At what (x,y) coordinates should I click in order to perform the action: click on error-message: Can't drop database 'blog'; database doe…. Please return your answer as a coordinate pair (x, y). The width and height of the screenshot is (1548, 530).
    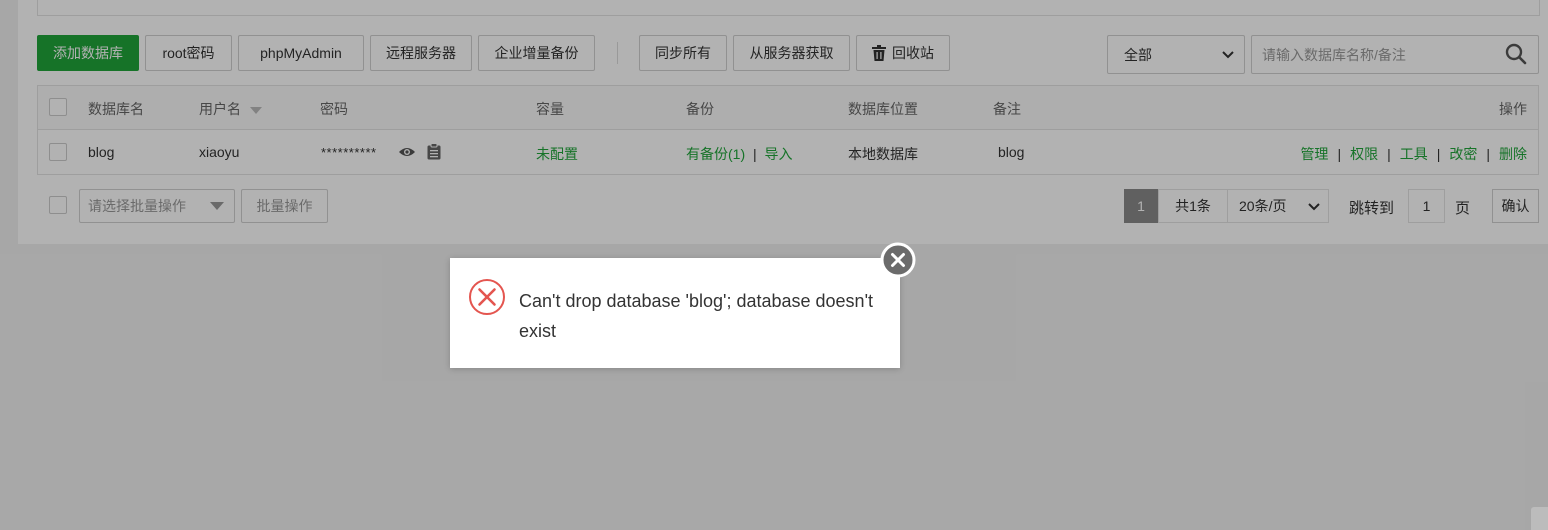
    Looking at the image, I should click on (696, 316).